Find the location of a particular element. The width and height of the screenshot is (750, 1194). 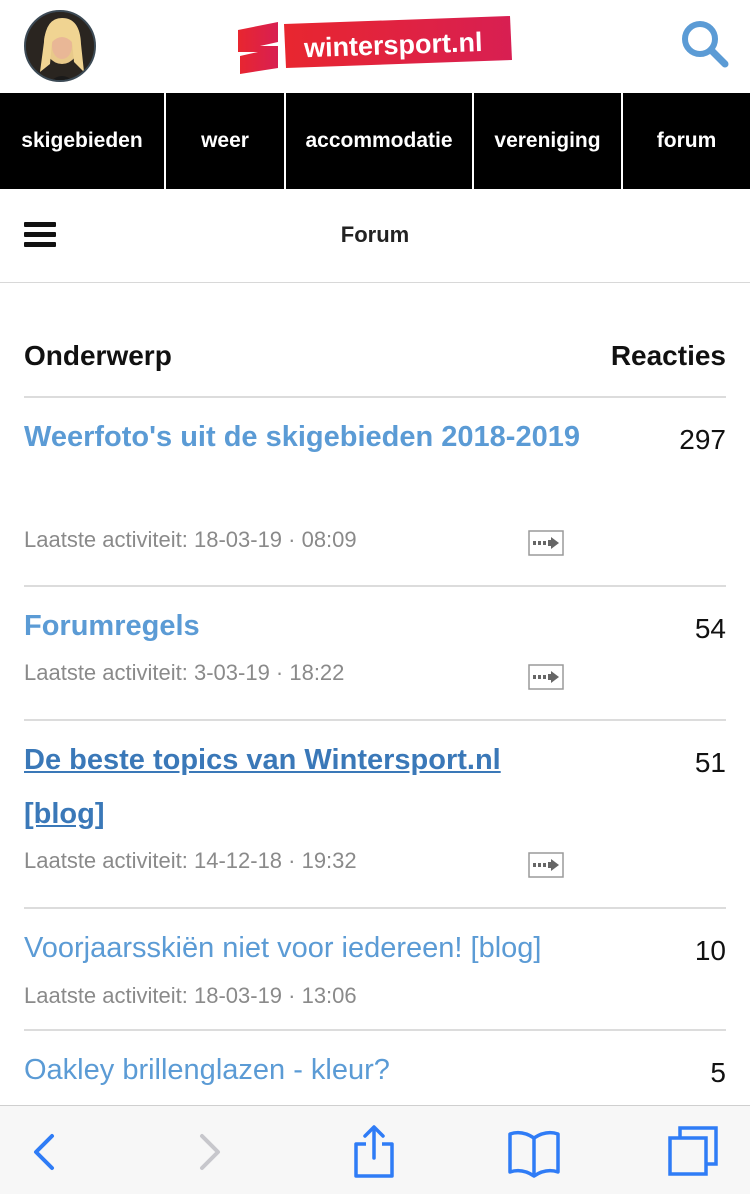

section-header: Forum is located at coordinates (375, 236).